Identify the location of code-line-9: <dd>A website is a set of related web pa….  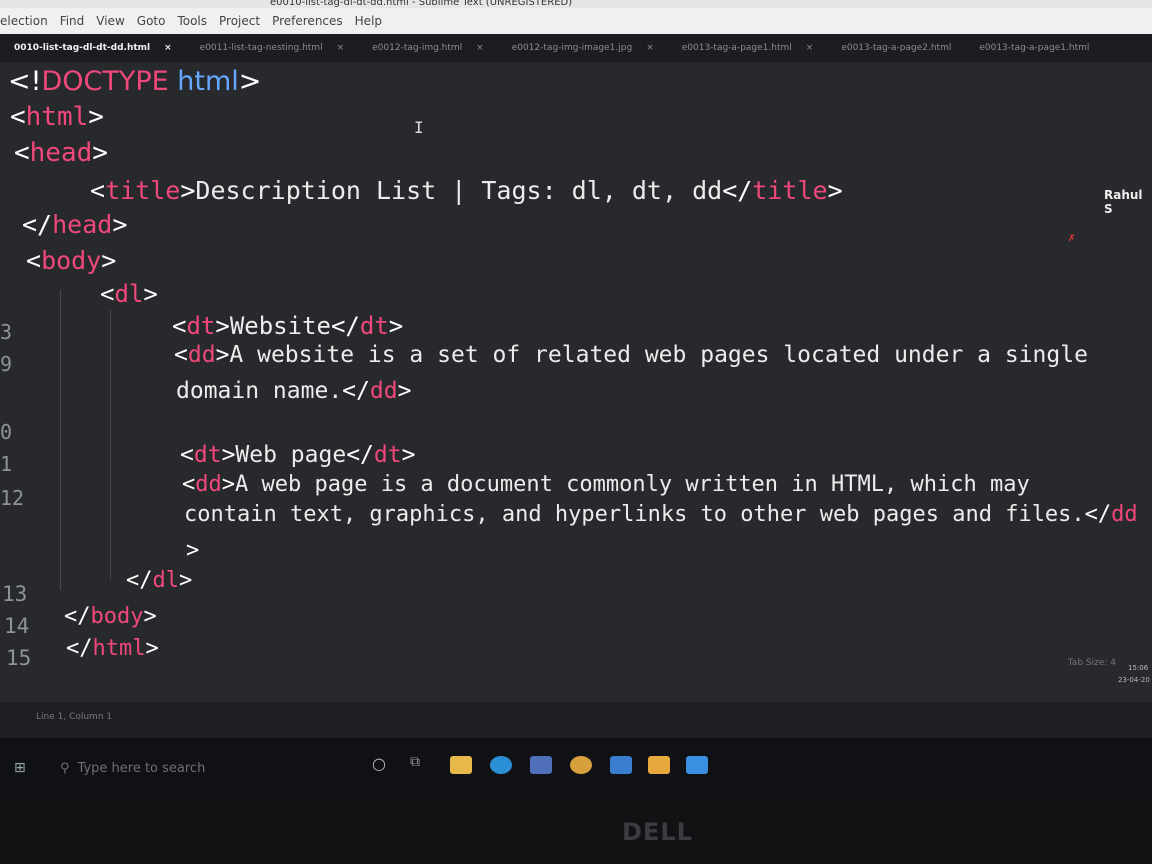
(631, 355).